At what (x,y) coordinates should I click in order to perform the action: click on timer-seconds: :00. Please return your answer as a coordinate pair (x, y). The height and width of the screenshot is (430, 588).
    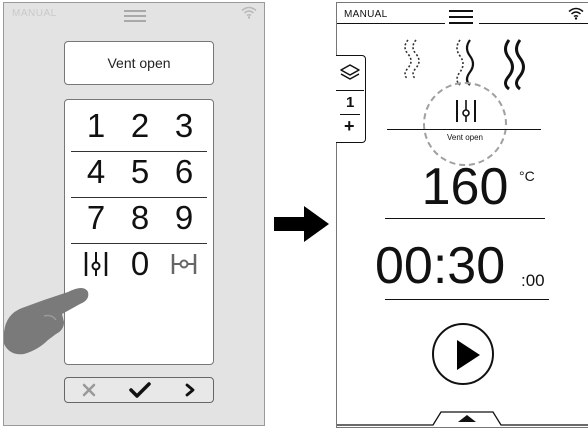
    Looking at the image, I should click on (533, 280).